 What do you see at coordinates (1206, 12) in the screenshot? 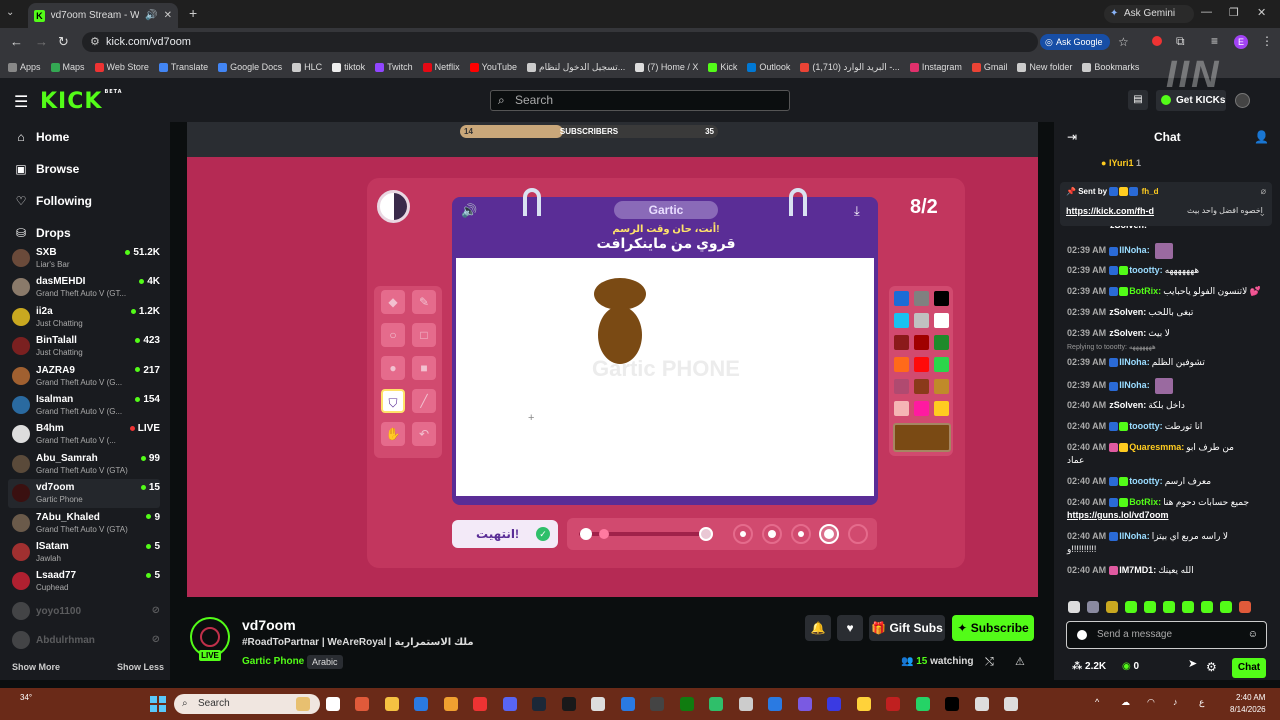
I see `minimize-button: —` at bounding box center [1206, 12].